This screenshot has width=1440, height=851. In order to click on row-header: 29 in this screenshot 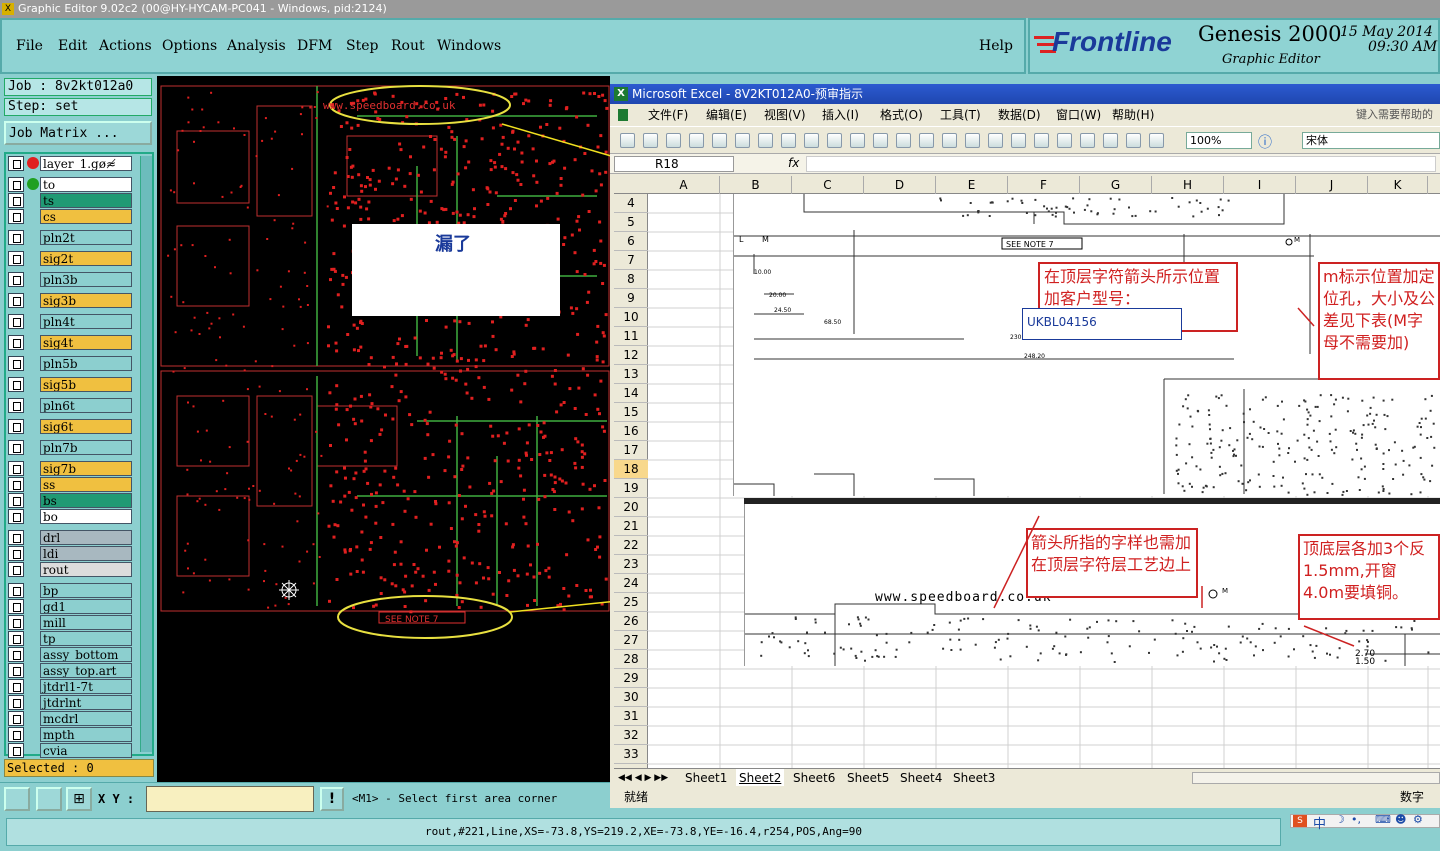, I will do `click(631, 678)`.